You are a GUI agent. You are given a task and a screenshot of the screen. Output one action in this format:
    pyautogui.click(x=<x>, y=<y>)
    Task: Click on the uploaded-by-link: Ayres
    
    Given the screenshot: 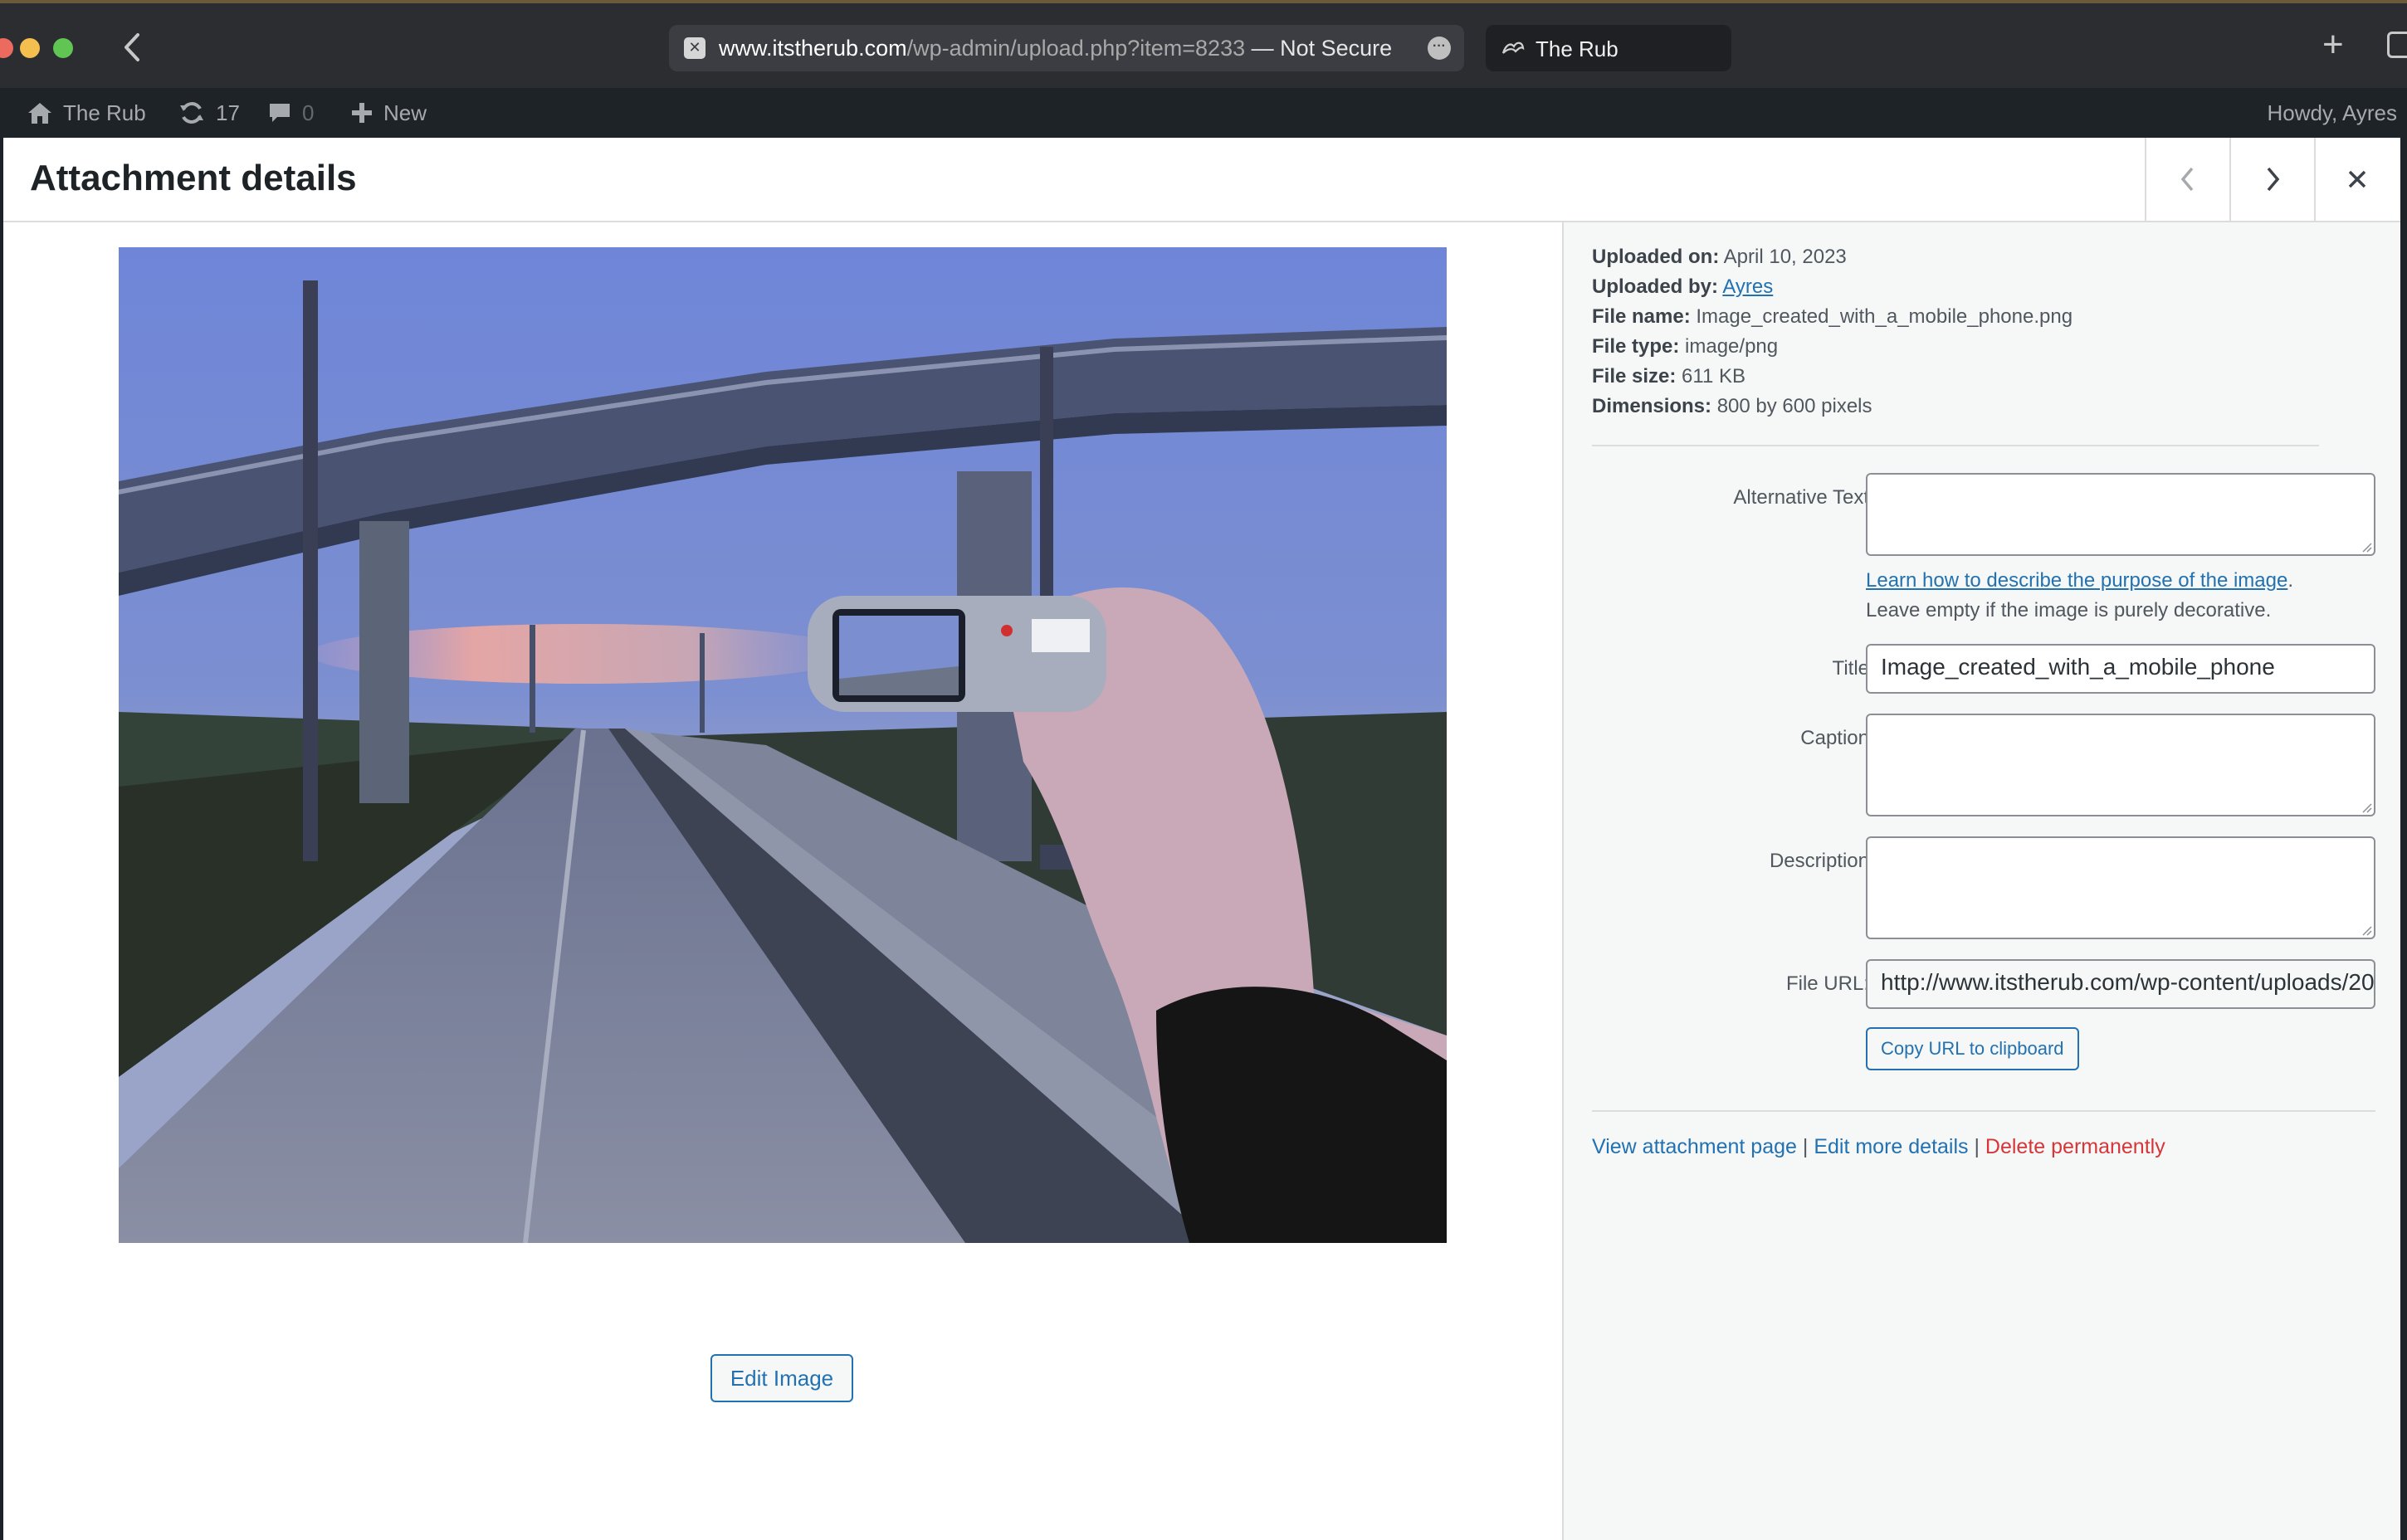 What is the action you would take?
    pyautogui.click(x=1747, y=286)
    